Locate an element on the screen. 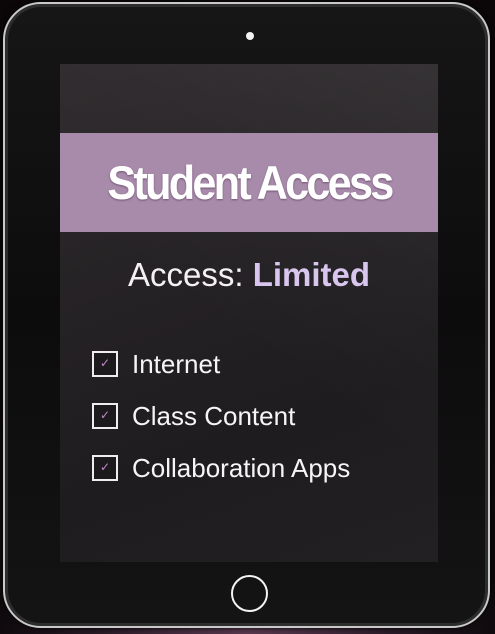  access-status: Access: Limited is located at coordinates (249, 275).